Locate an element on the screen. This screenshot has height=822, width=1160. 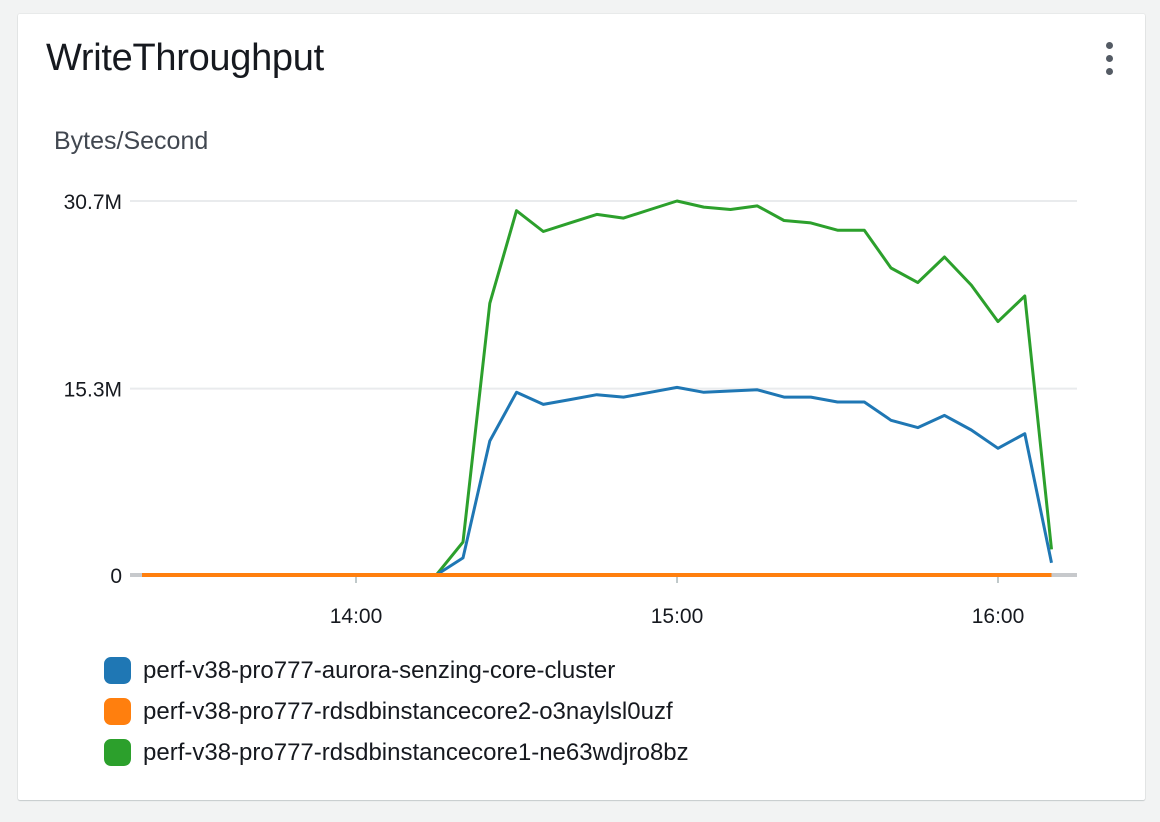
x-tick-label: 14:00 is located at coordinates (356, 616).